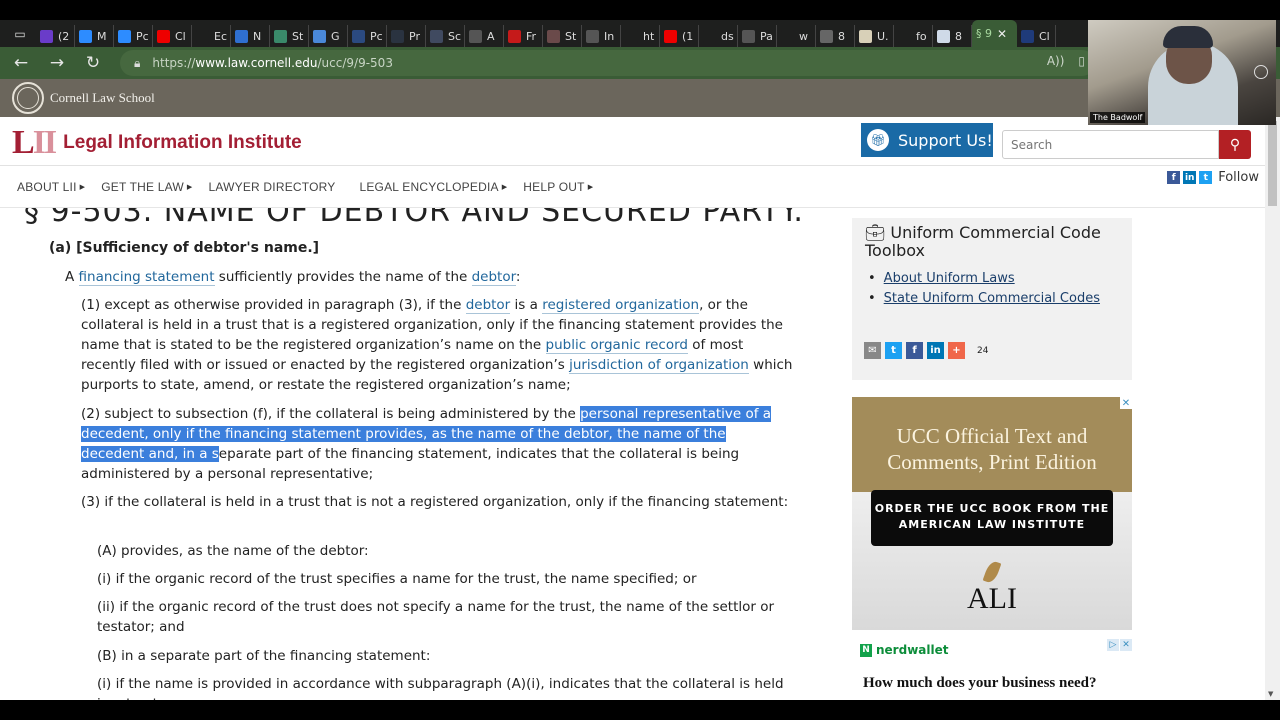 Image resolution: width=1280 pixels, height=720 pixels. I want to click on browser-tab: N, so click(250, 36).